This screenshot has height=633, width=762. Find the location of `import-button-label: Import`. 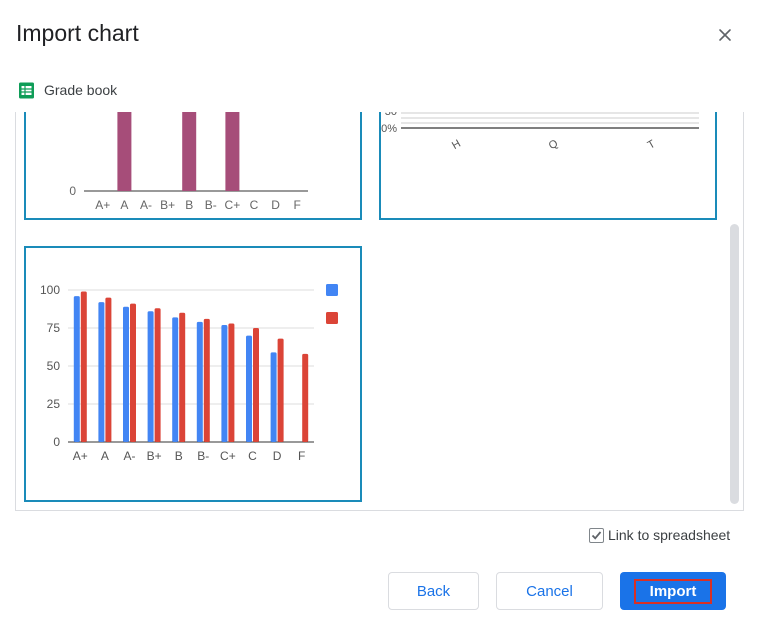

import-button-label: Import is located at coordinates (673, 591).